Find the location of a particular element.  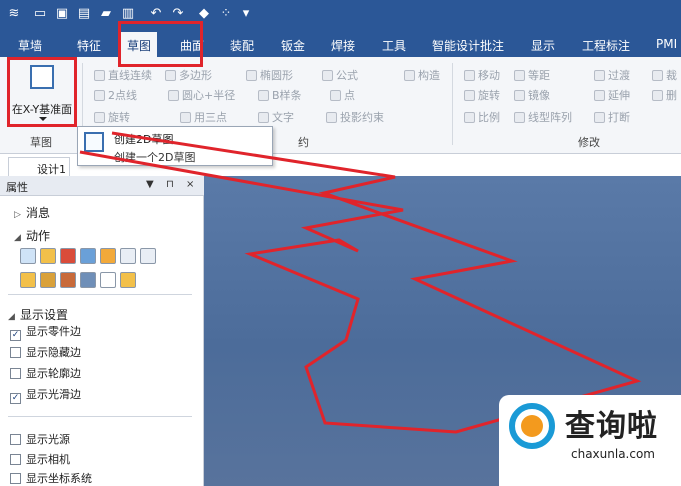

option-show-lights: 显示光源 is located at coordinates (40, 439).